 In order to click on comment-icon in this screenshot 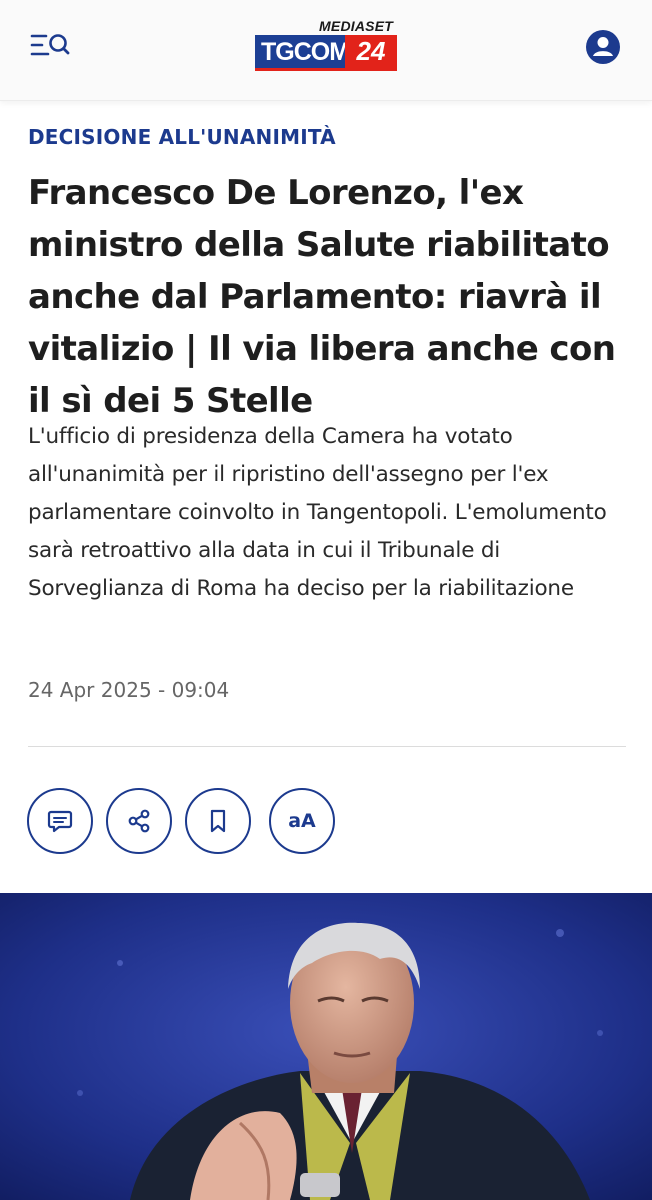, I will do `click(60, 821)`.